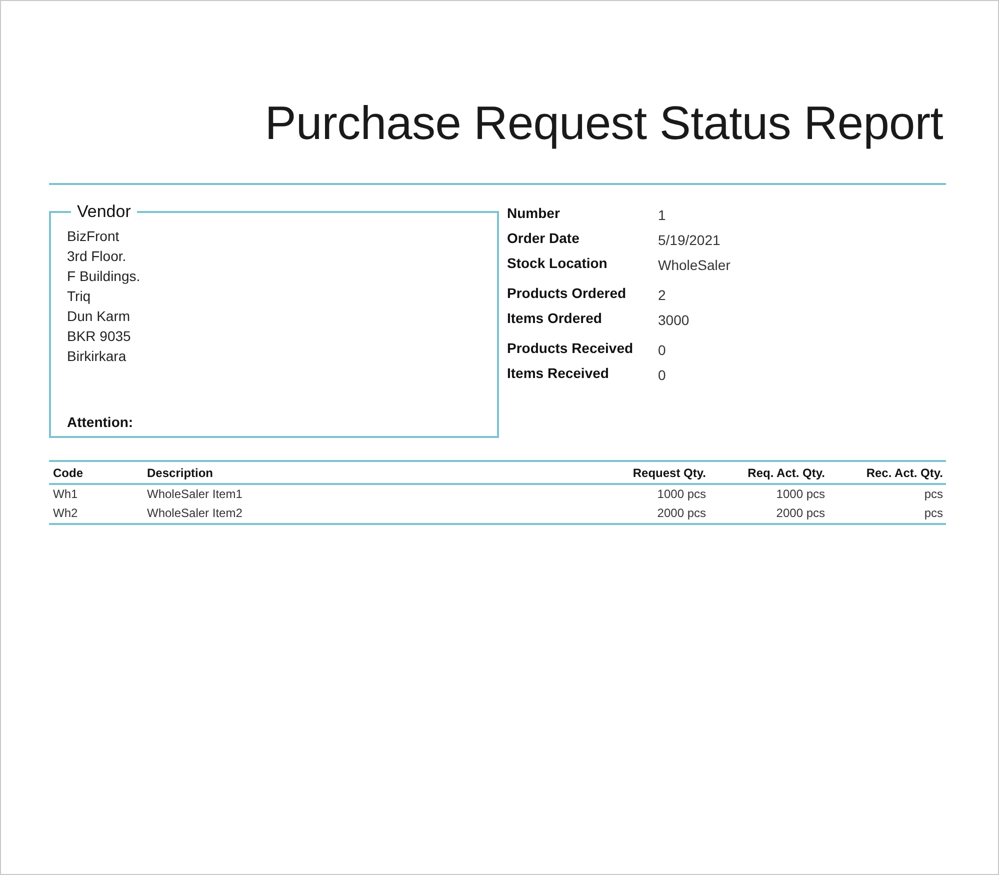  What do you see at coordinates (557, 263) in the screenshot?
I see `field-label: Stock Location` at bounding box center [557, 263].